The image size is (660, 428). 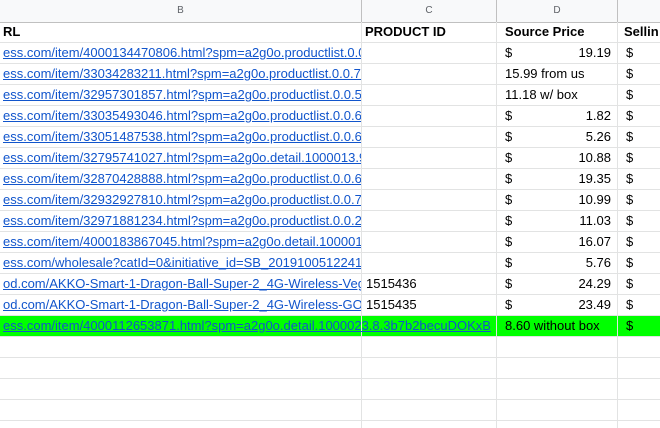 What do you see at coordinates (429, 32) in the screenshot?
I see `header-product-id: PRODUCT ID` at bounding box center [429, 32].